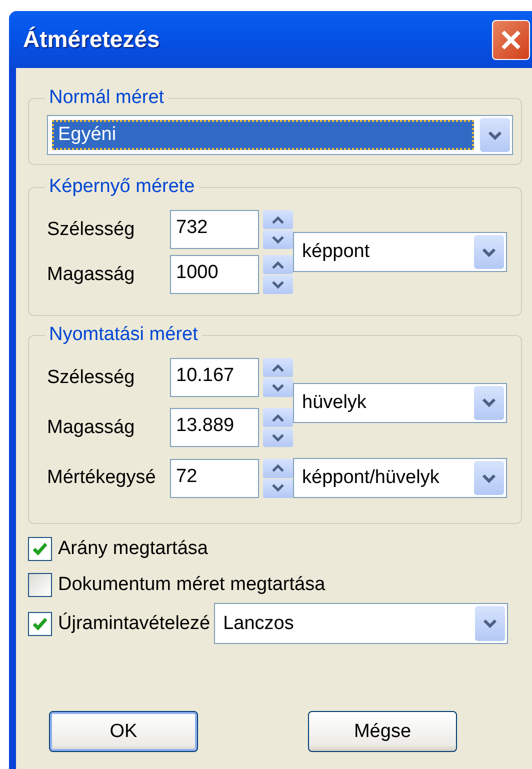 The width and height of the screenshot is (532, 769). I want to click on group-label: Képernyő mérete, so click(122, 187).